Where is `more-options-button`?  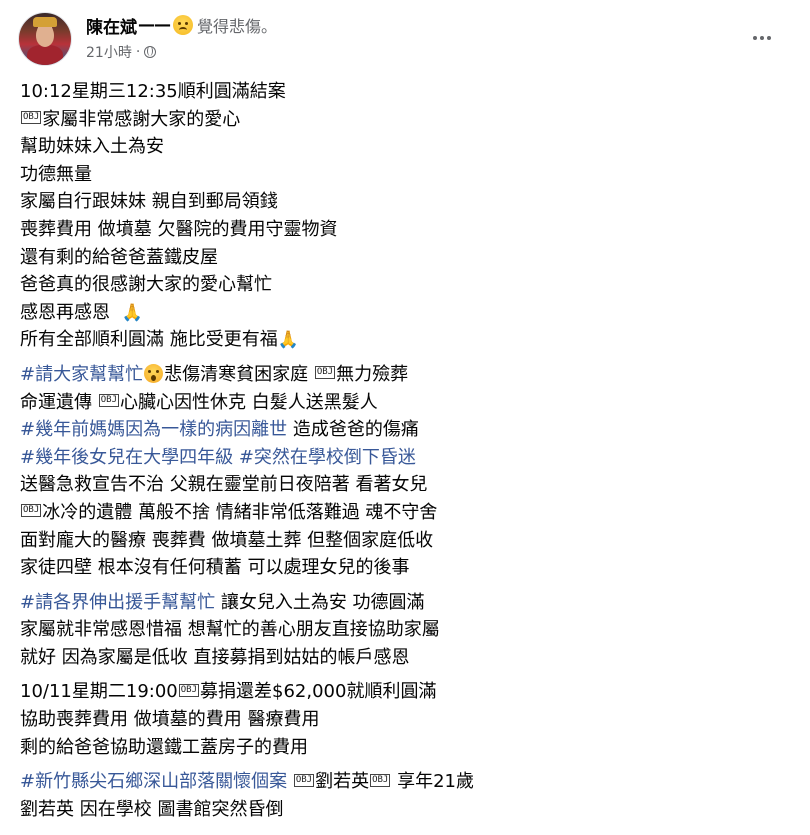
more-options-button is located at coordinates (762, 38).